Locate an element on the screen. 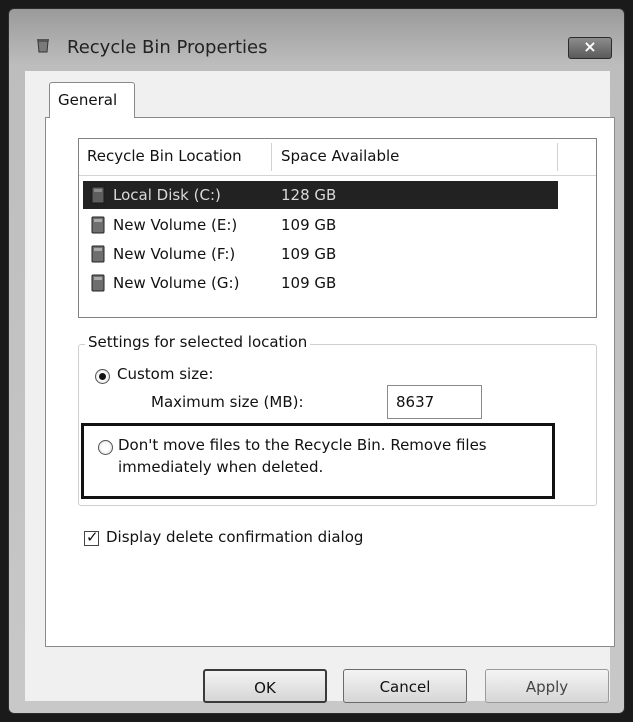 This screenshot has width=633, height=722. maximum-size-input is located at coordinates (434, 402).